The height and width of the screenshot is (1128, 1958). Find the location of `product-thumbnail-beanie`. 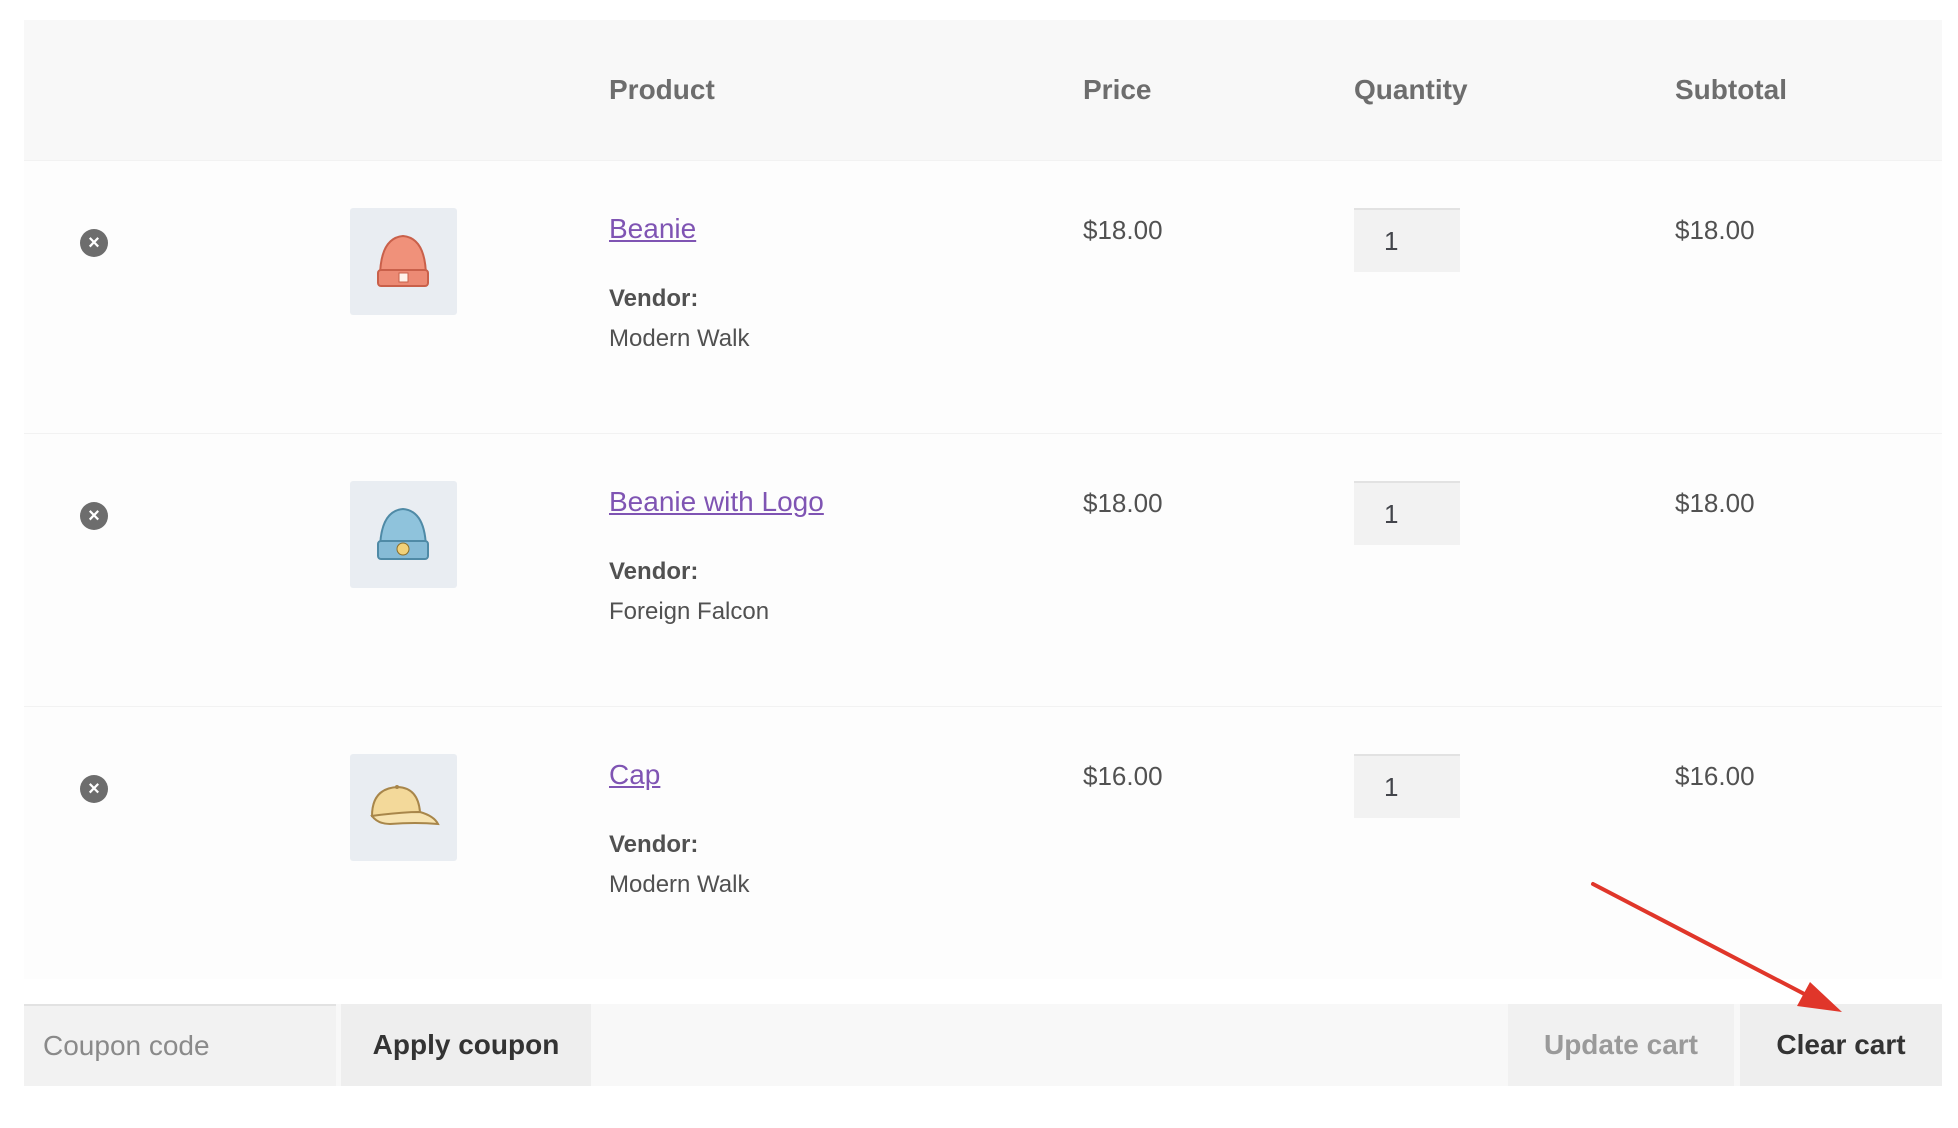

product-thumbnail-beanie is located at coordinates (403, 261).